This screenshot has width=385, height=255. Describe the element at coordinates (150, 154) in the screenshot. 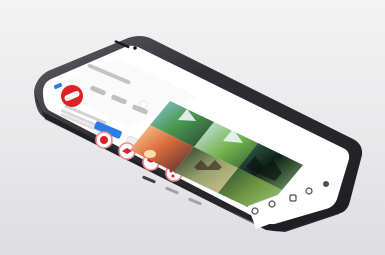

I see `sunset-sun` at that location.